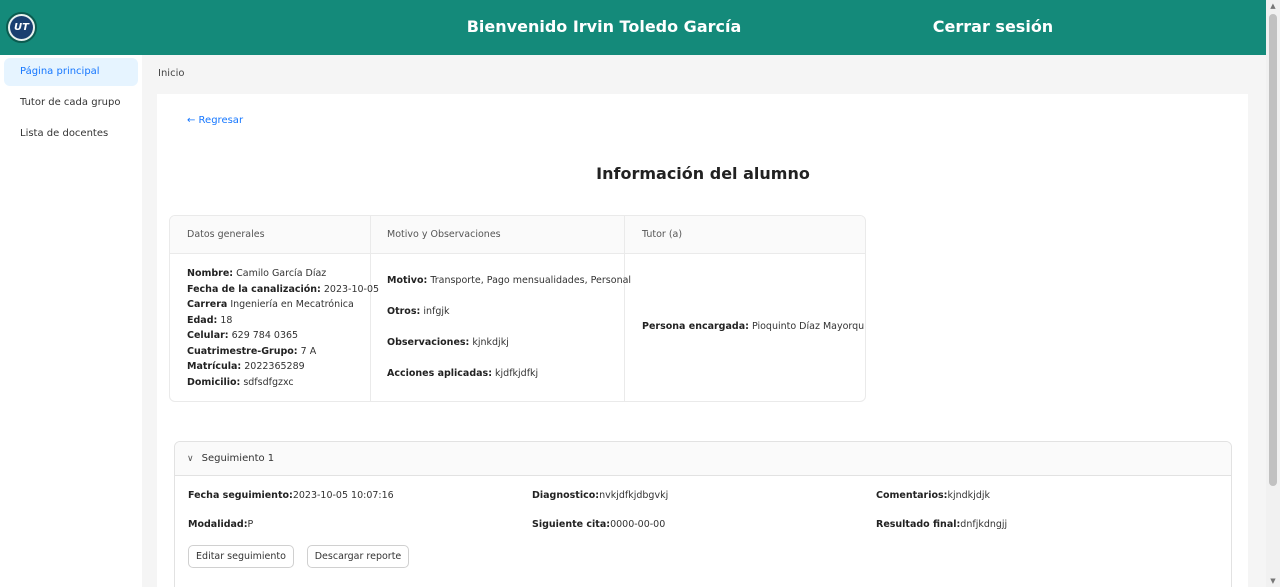 The width and height of the screenshot is (1280, 587). What do you see at coordinates (240, 382) in the screenshot?
I see `field-domicilio: Domicilio: sdfsdfgzxc` at bounding box center [240, 382].